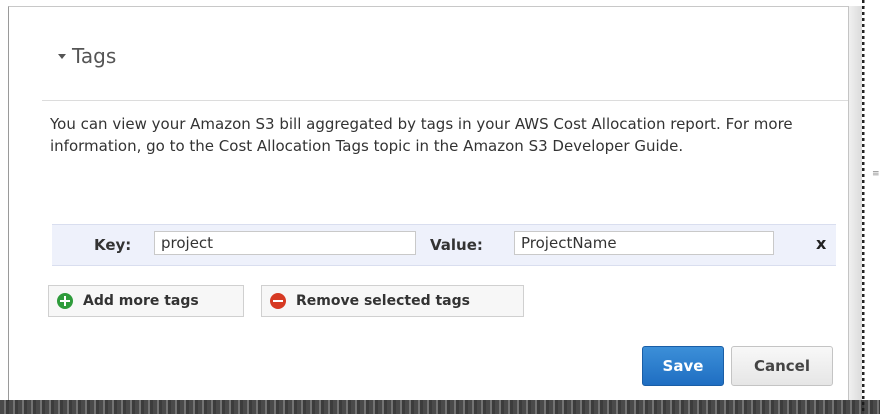 The height and width of the screenshot is (414, 880). I want to click on torn-edge-bottom, so click(440, 407).